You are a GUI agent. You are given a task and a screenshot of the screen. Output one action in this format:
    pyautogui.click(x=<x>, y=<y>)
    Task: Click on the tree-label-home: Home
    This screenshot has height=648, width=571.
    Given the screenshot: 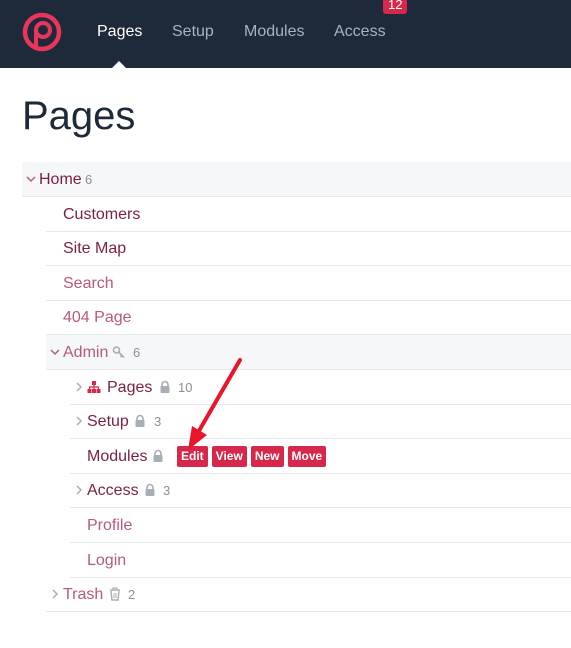 What is the action you would take?
    pyautogui.click(x=60, y=179)
    